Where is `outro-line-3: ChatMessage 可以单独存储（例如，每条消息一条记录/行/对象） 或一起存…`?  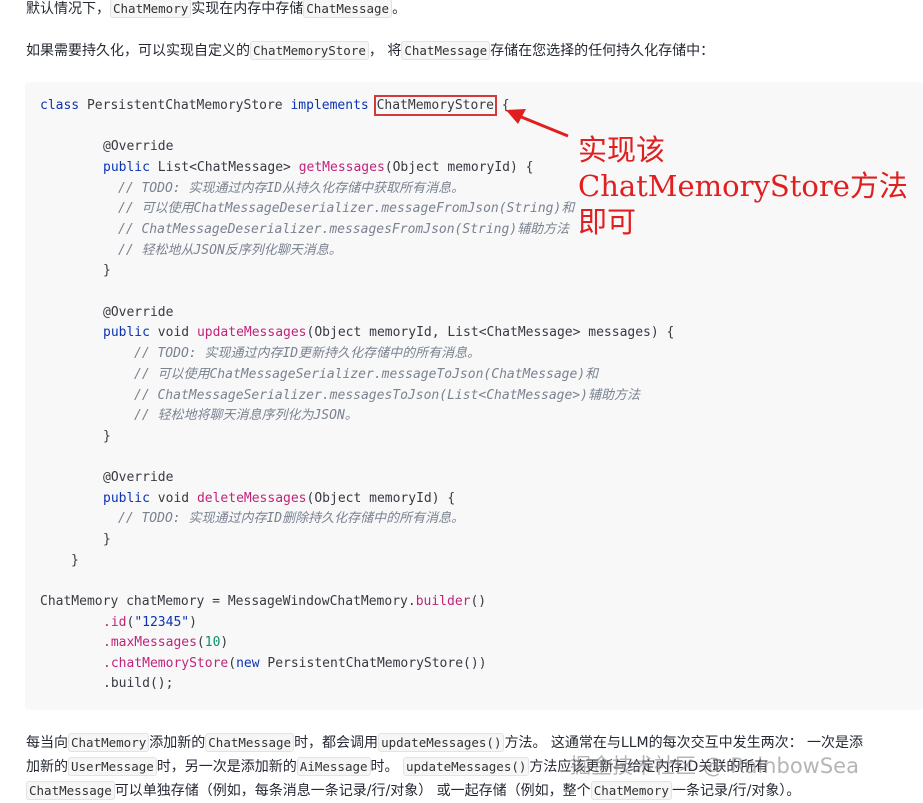
outro-line-3: ChatMessage 可以单独存储（例如，每条消息一条记录/行/对象） 或一起存… is located at coordinates (413, 791).